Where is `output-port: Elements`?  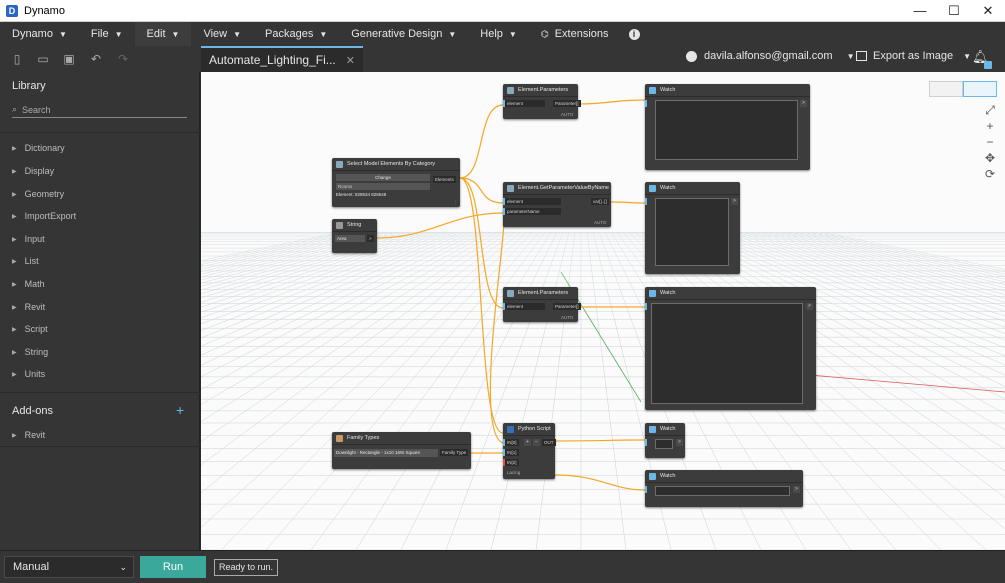 output-port: Elements is located at coordinates (444, 179).